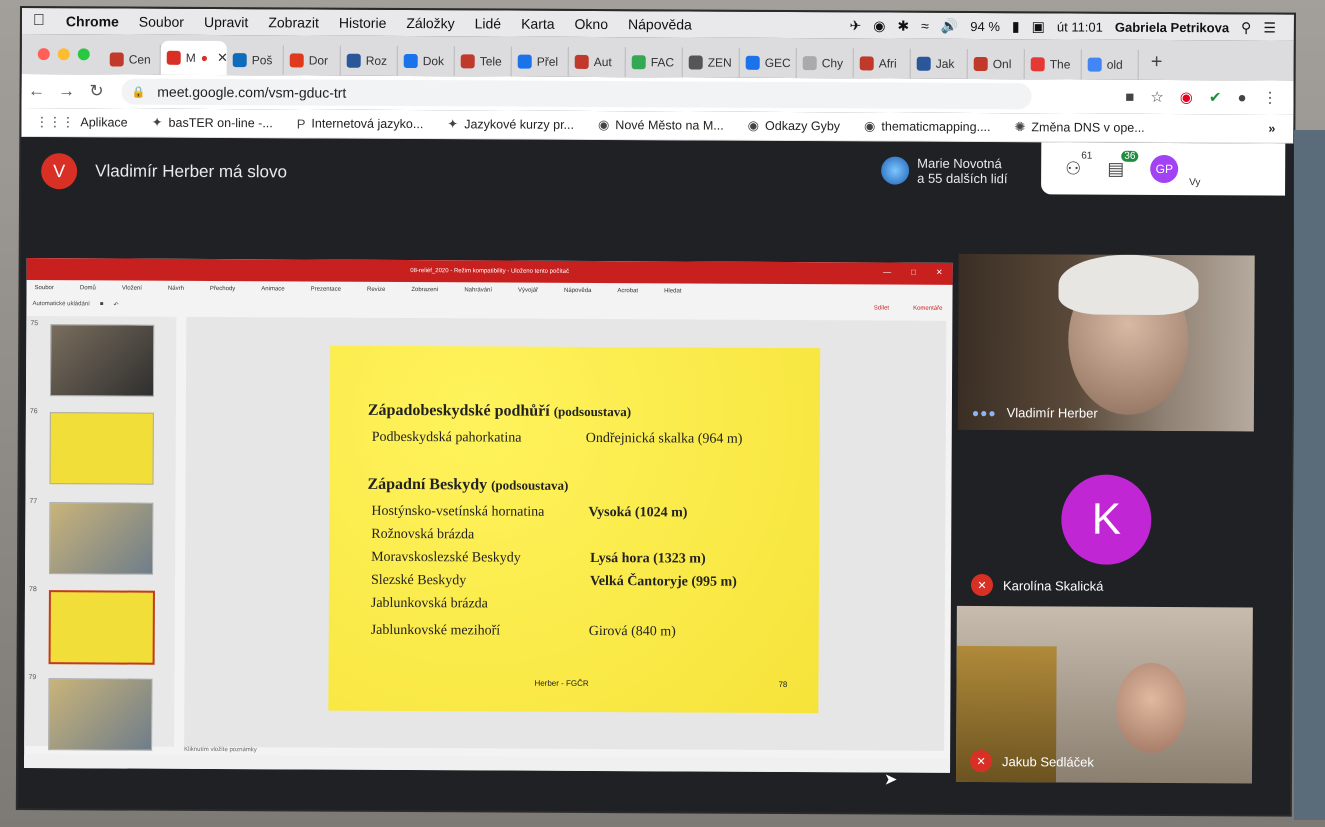  Describe the element at coordinates (1186, 97) in the screenshot. I see `pinterest-extension-icon: ◉` at that location.